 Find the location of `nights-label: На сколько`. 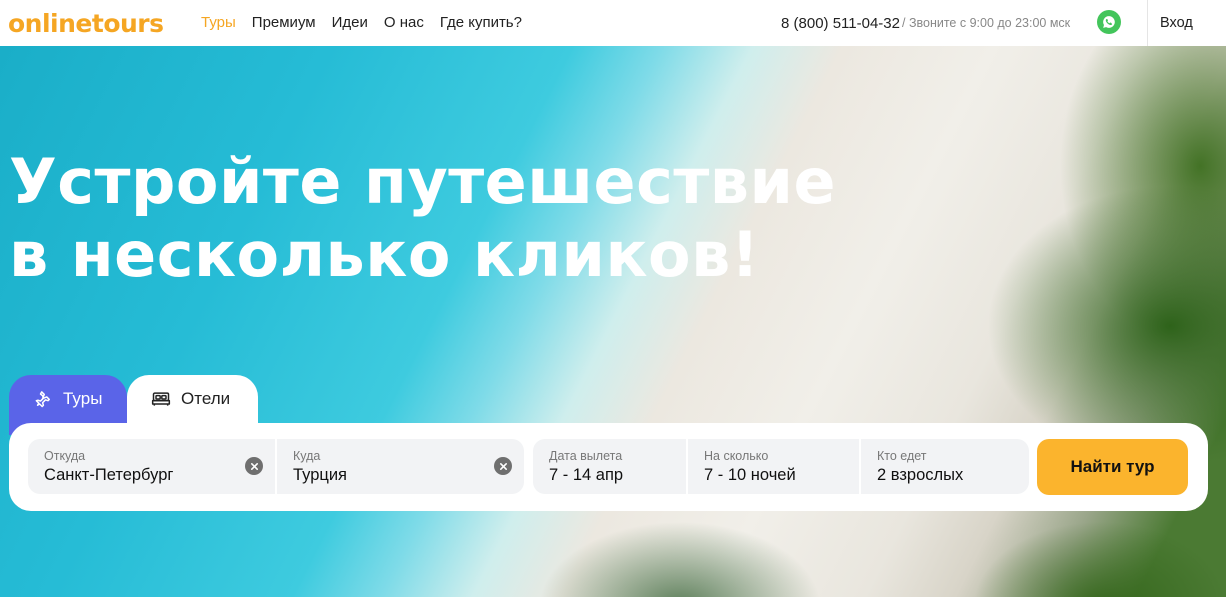

nights-label: На сколько is located at coordinates (736, 456).